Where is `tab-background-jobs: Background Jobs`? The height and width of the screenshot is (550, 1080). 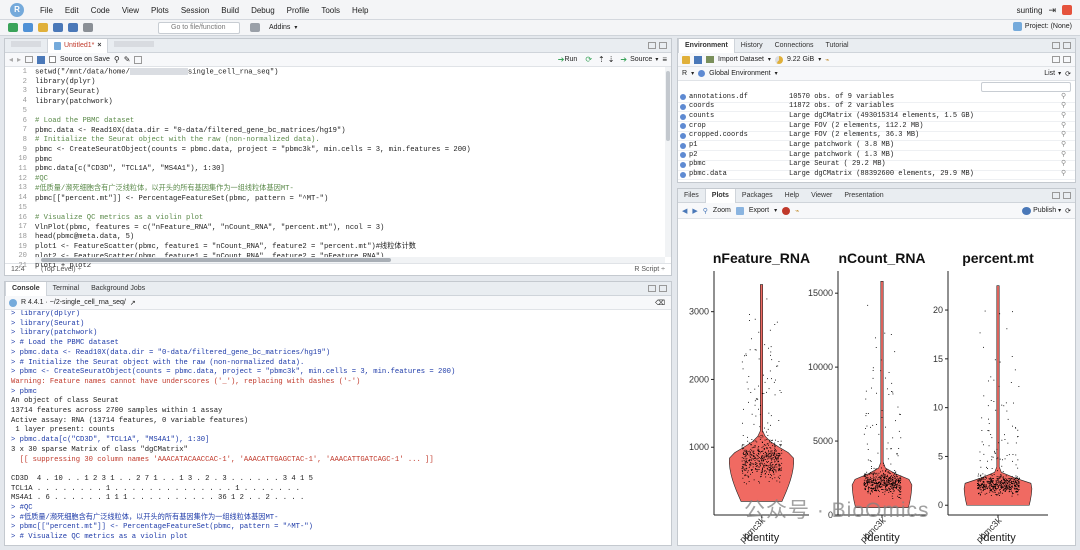
tab-background-jobs: Background Jobs is located at coordinates (118, 289).